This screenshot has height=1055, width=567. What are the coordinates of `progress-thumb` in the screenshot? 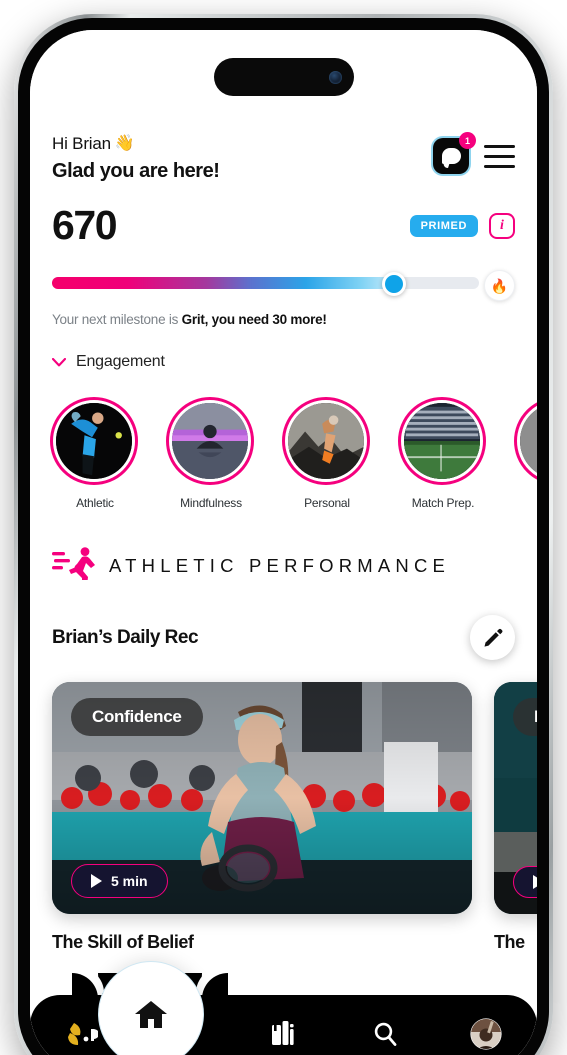 It's located at (393, 284).